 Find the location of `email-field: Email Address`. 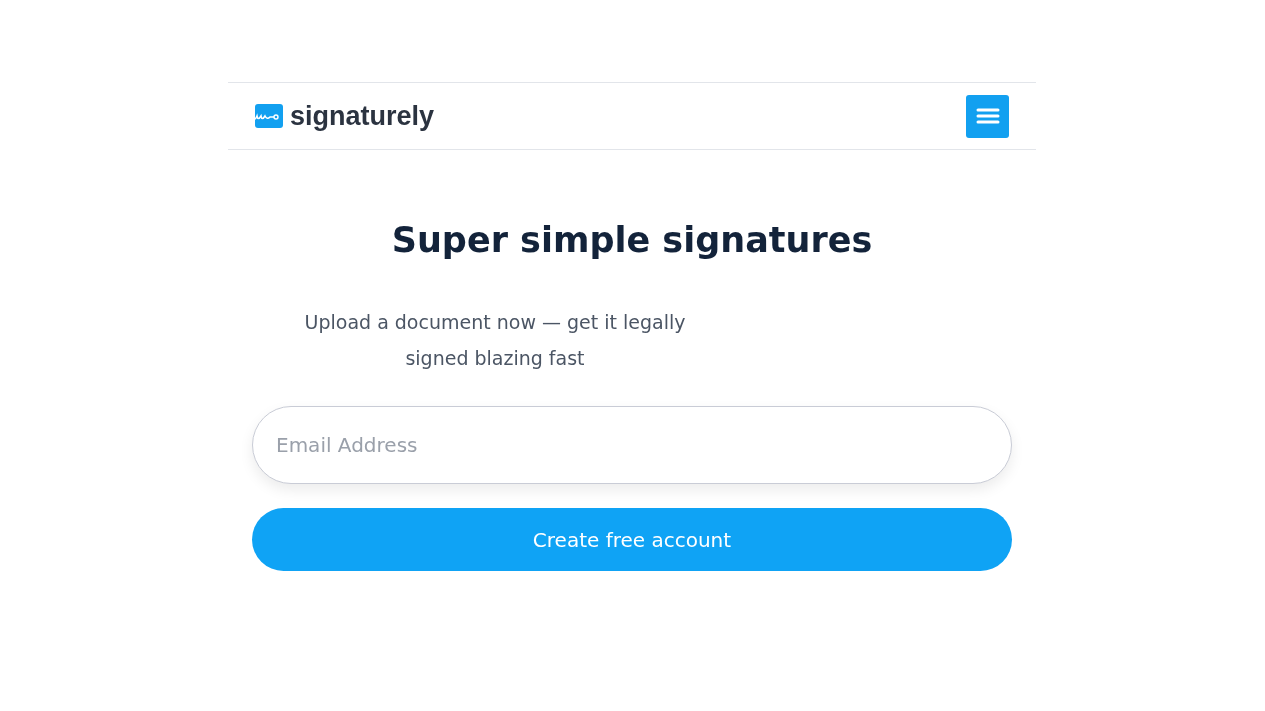

email-field: Email Address is located at coordinates (632, 445).